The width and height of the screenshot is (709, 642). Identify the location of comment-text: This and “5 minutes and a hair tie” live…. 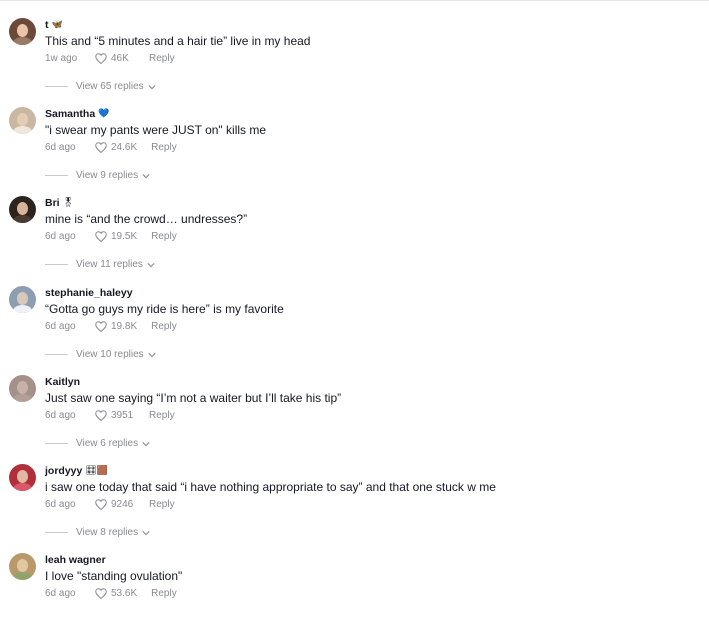
(178, 41).